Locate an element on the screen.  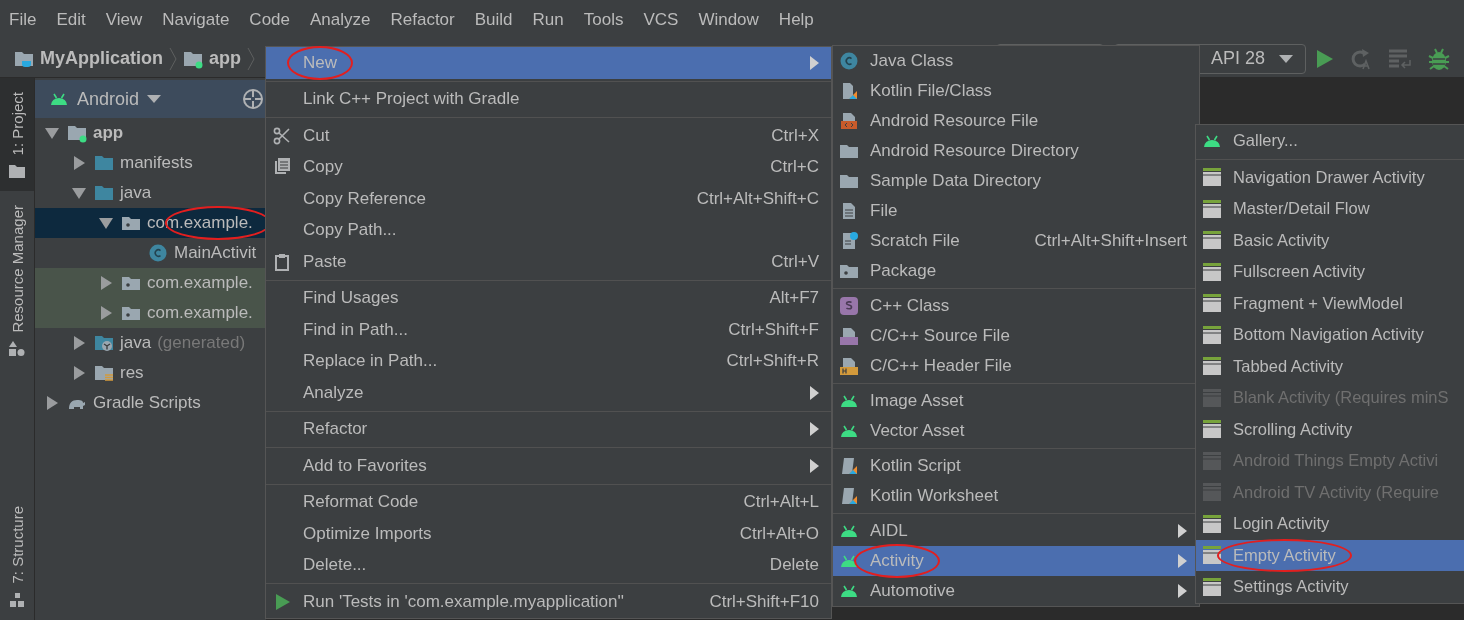
scissors-icon is located at coordinates (282, 135).